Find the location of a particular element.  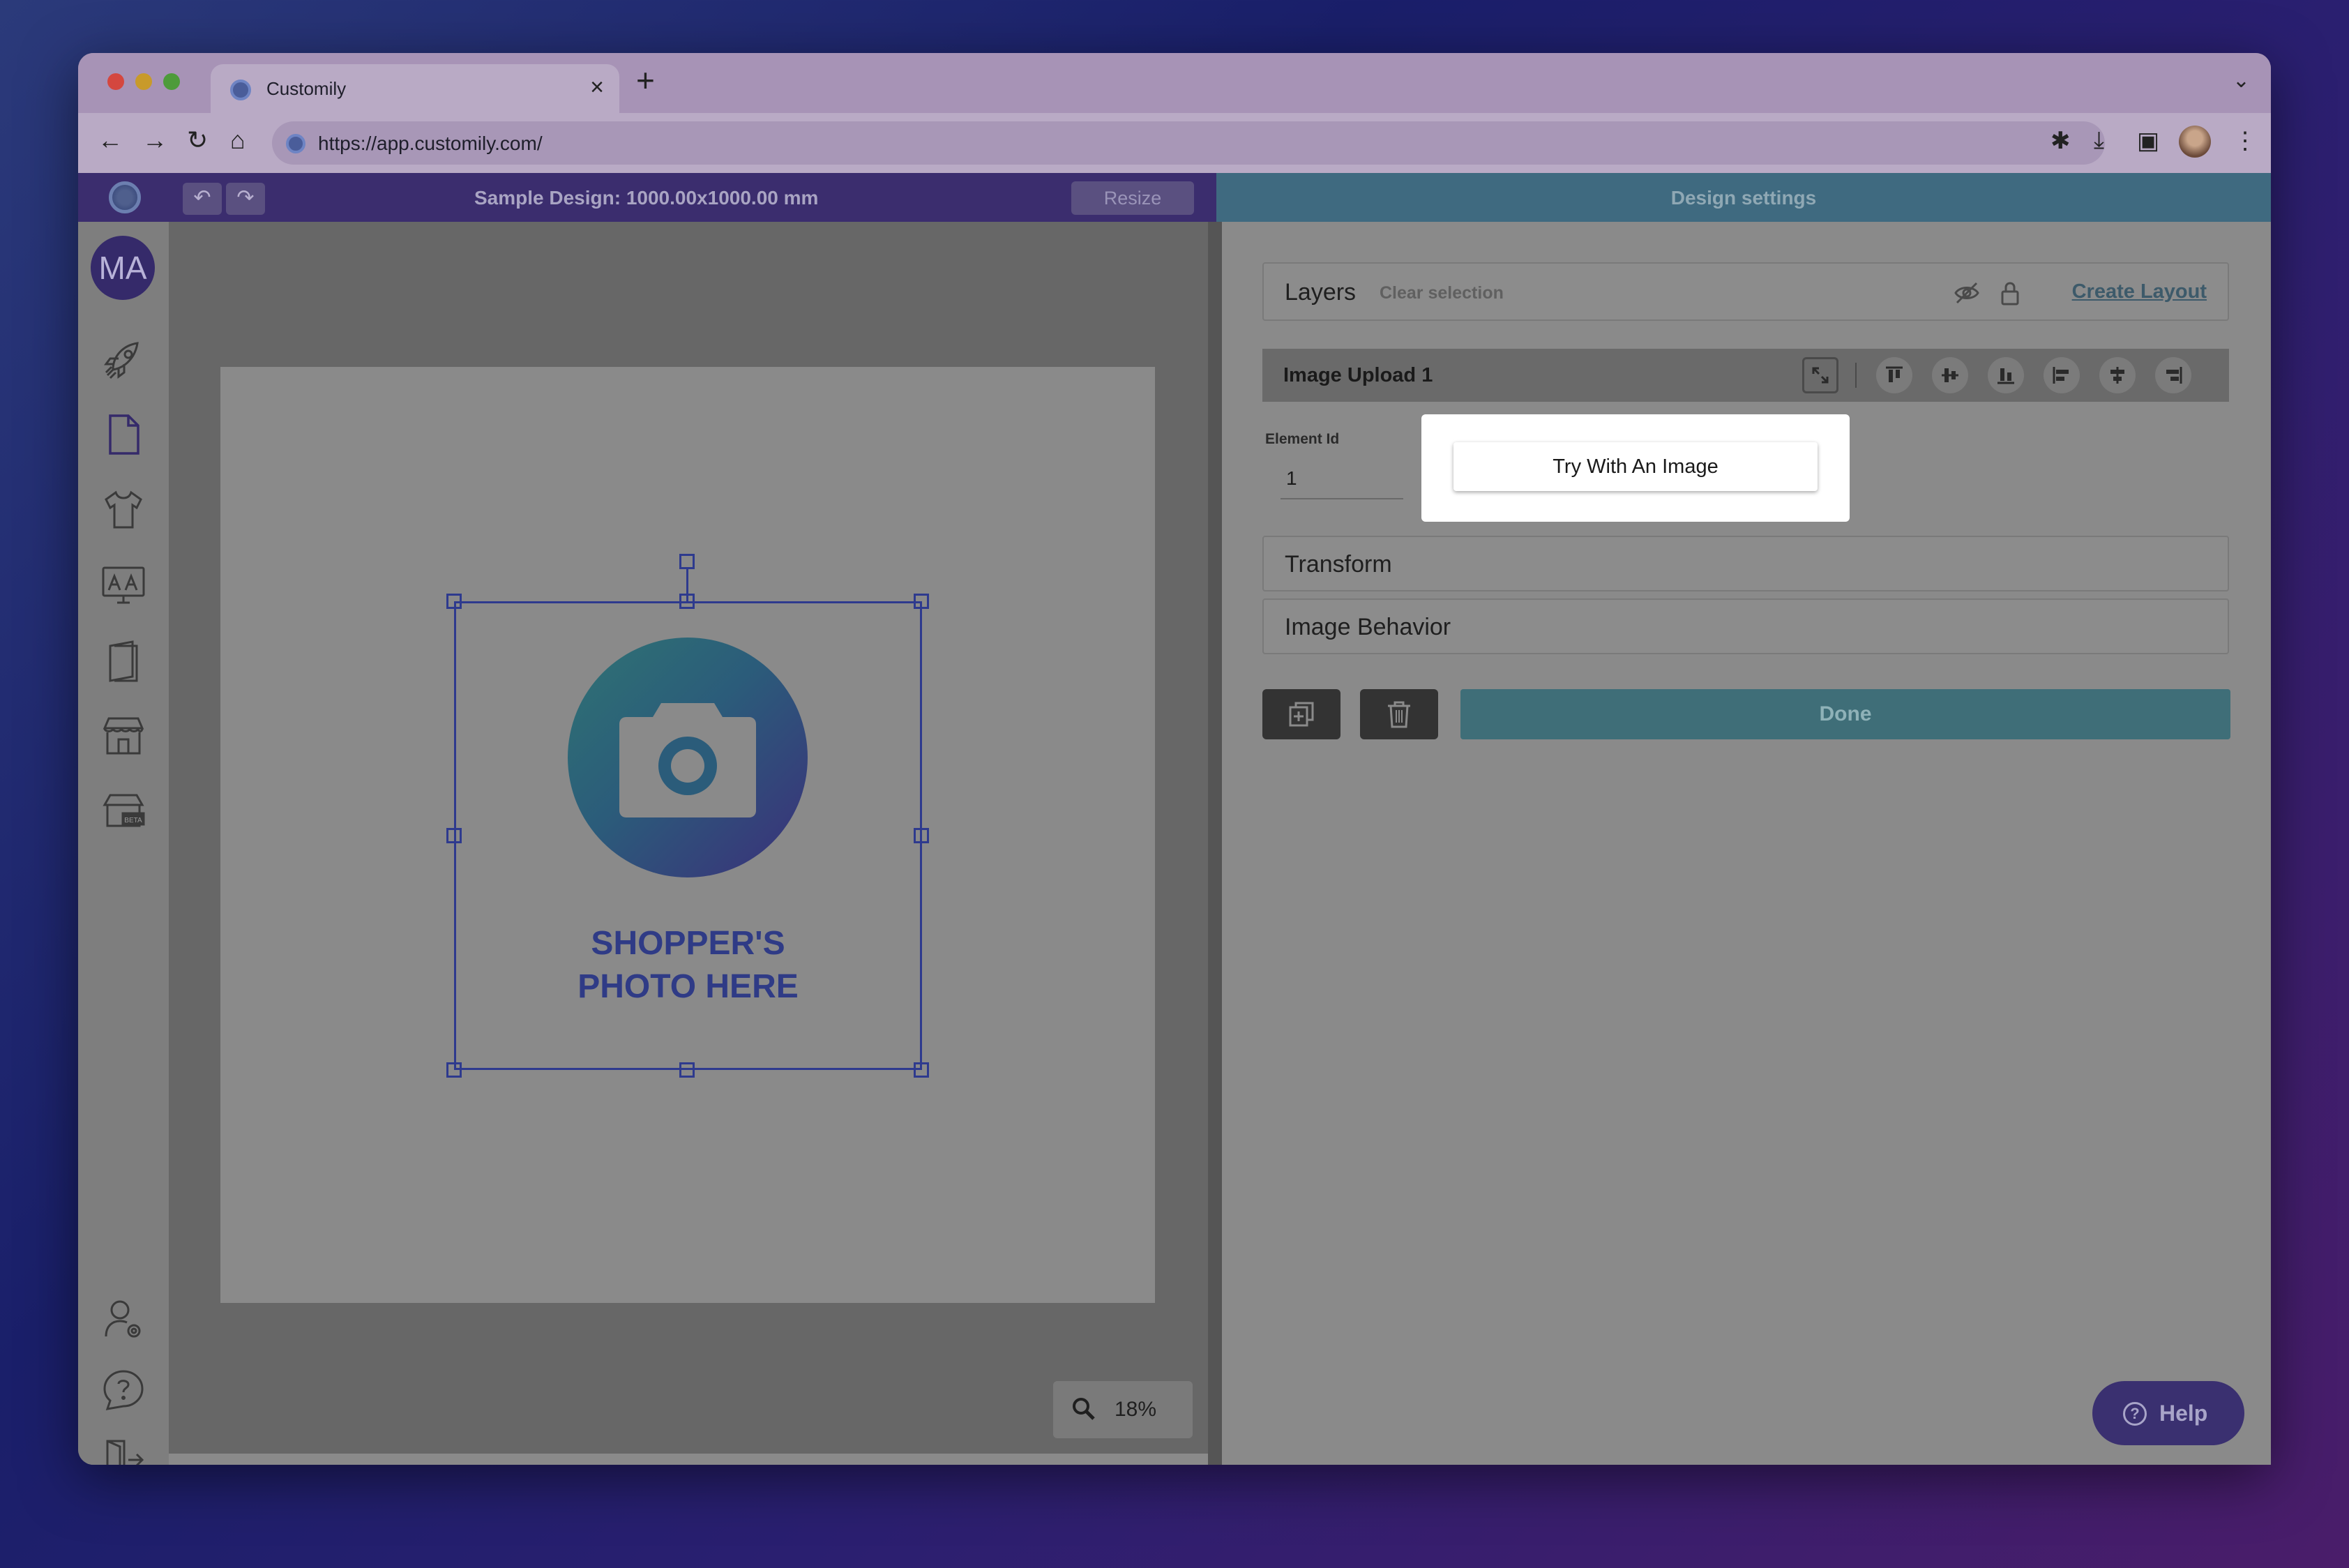

rocket-icon is located at coordinates (124, 359).